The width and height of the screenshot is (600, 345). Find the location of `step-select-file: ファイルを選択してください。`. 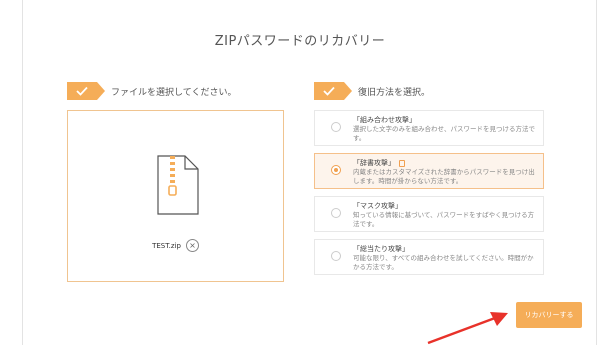

step-select-file: ファイルを選択してください。 is located at coordinates (151, 91).